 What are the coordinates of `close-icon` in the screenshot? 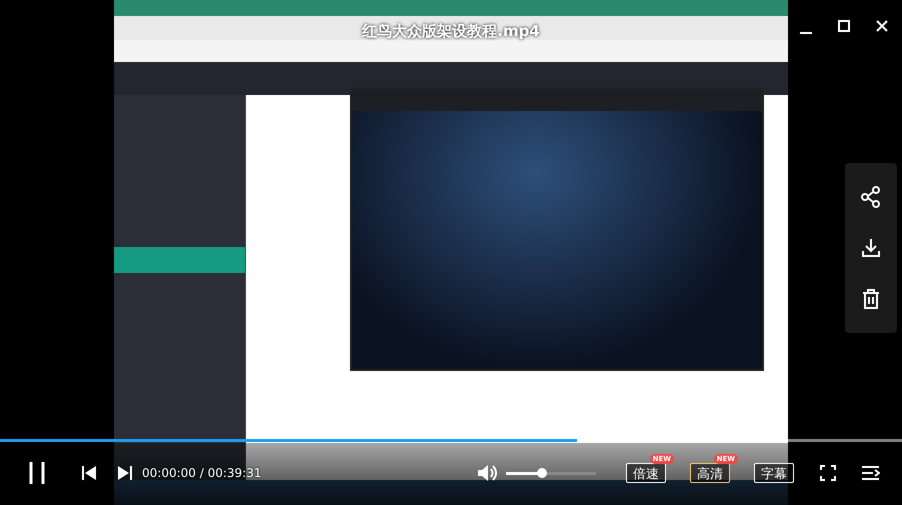 It's located at (882, 26).